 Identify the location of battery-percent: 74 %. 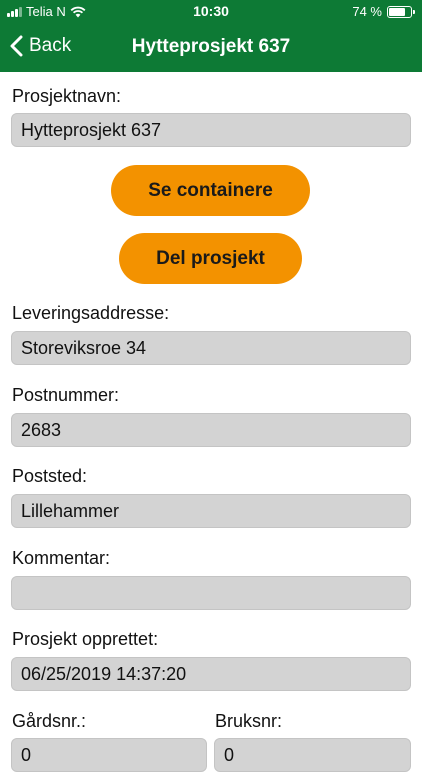
(367, 11).